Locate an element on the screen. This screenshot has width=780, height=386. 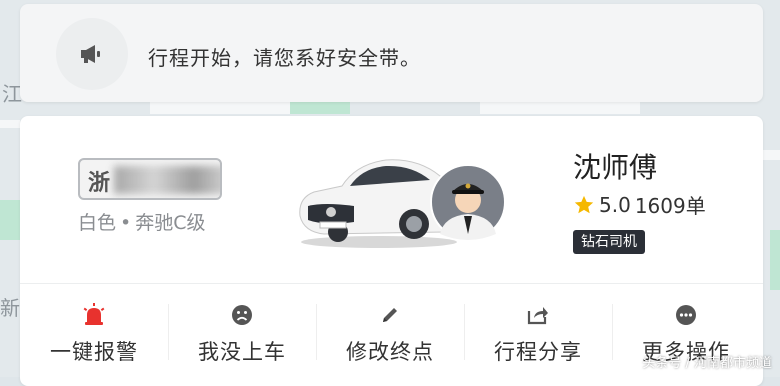
notice-message: 行程开始，请您系好安全带。 is located at coordinates (284, 58).